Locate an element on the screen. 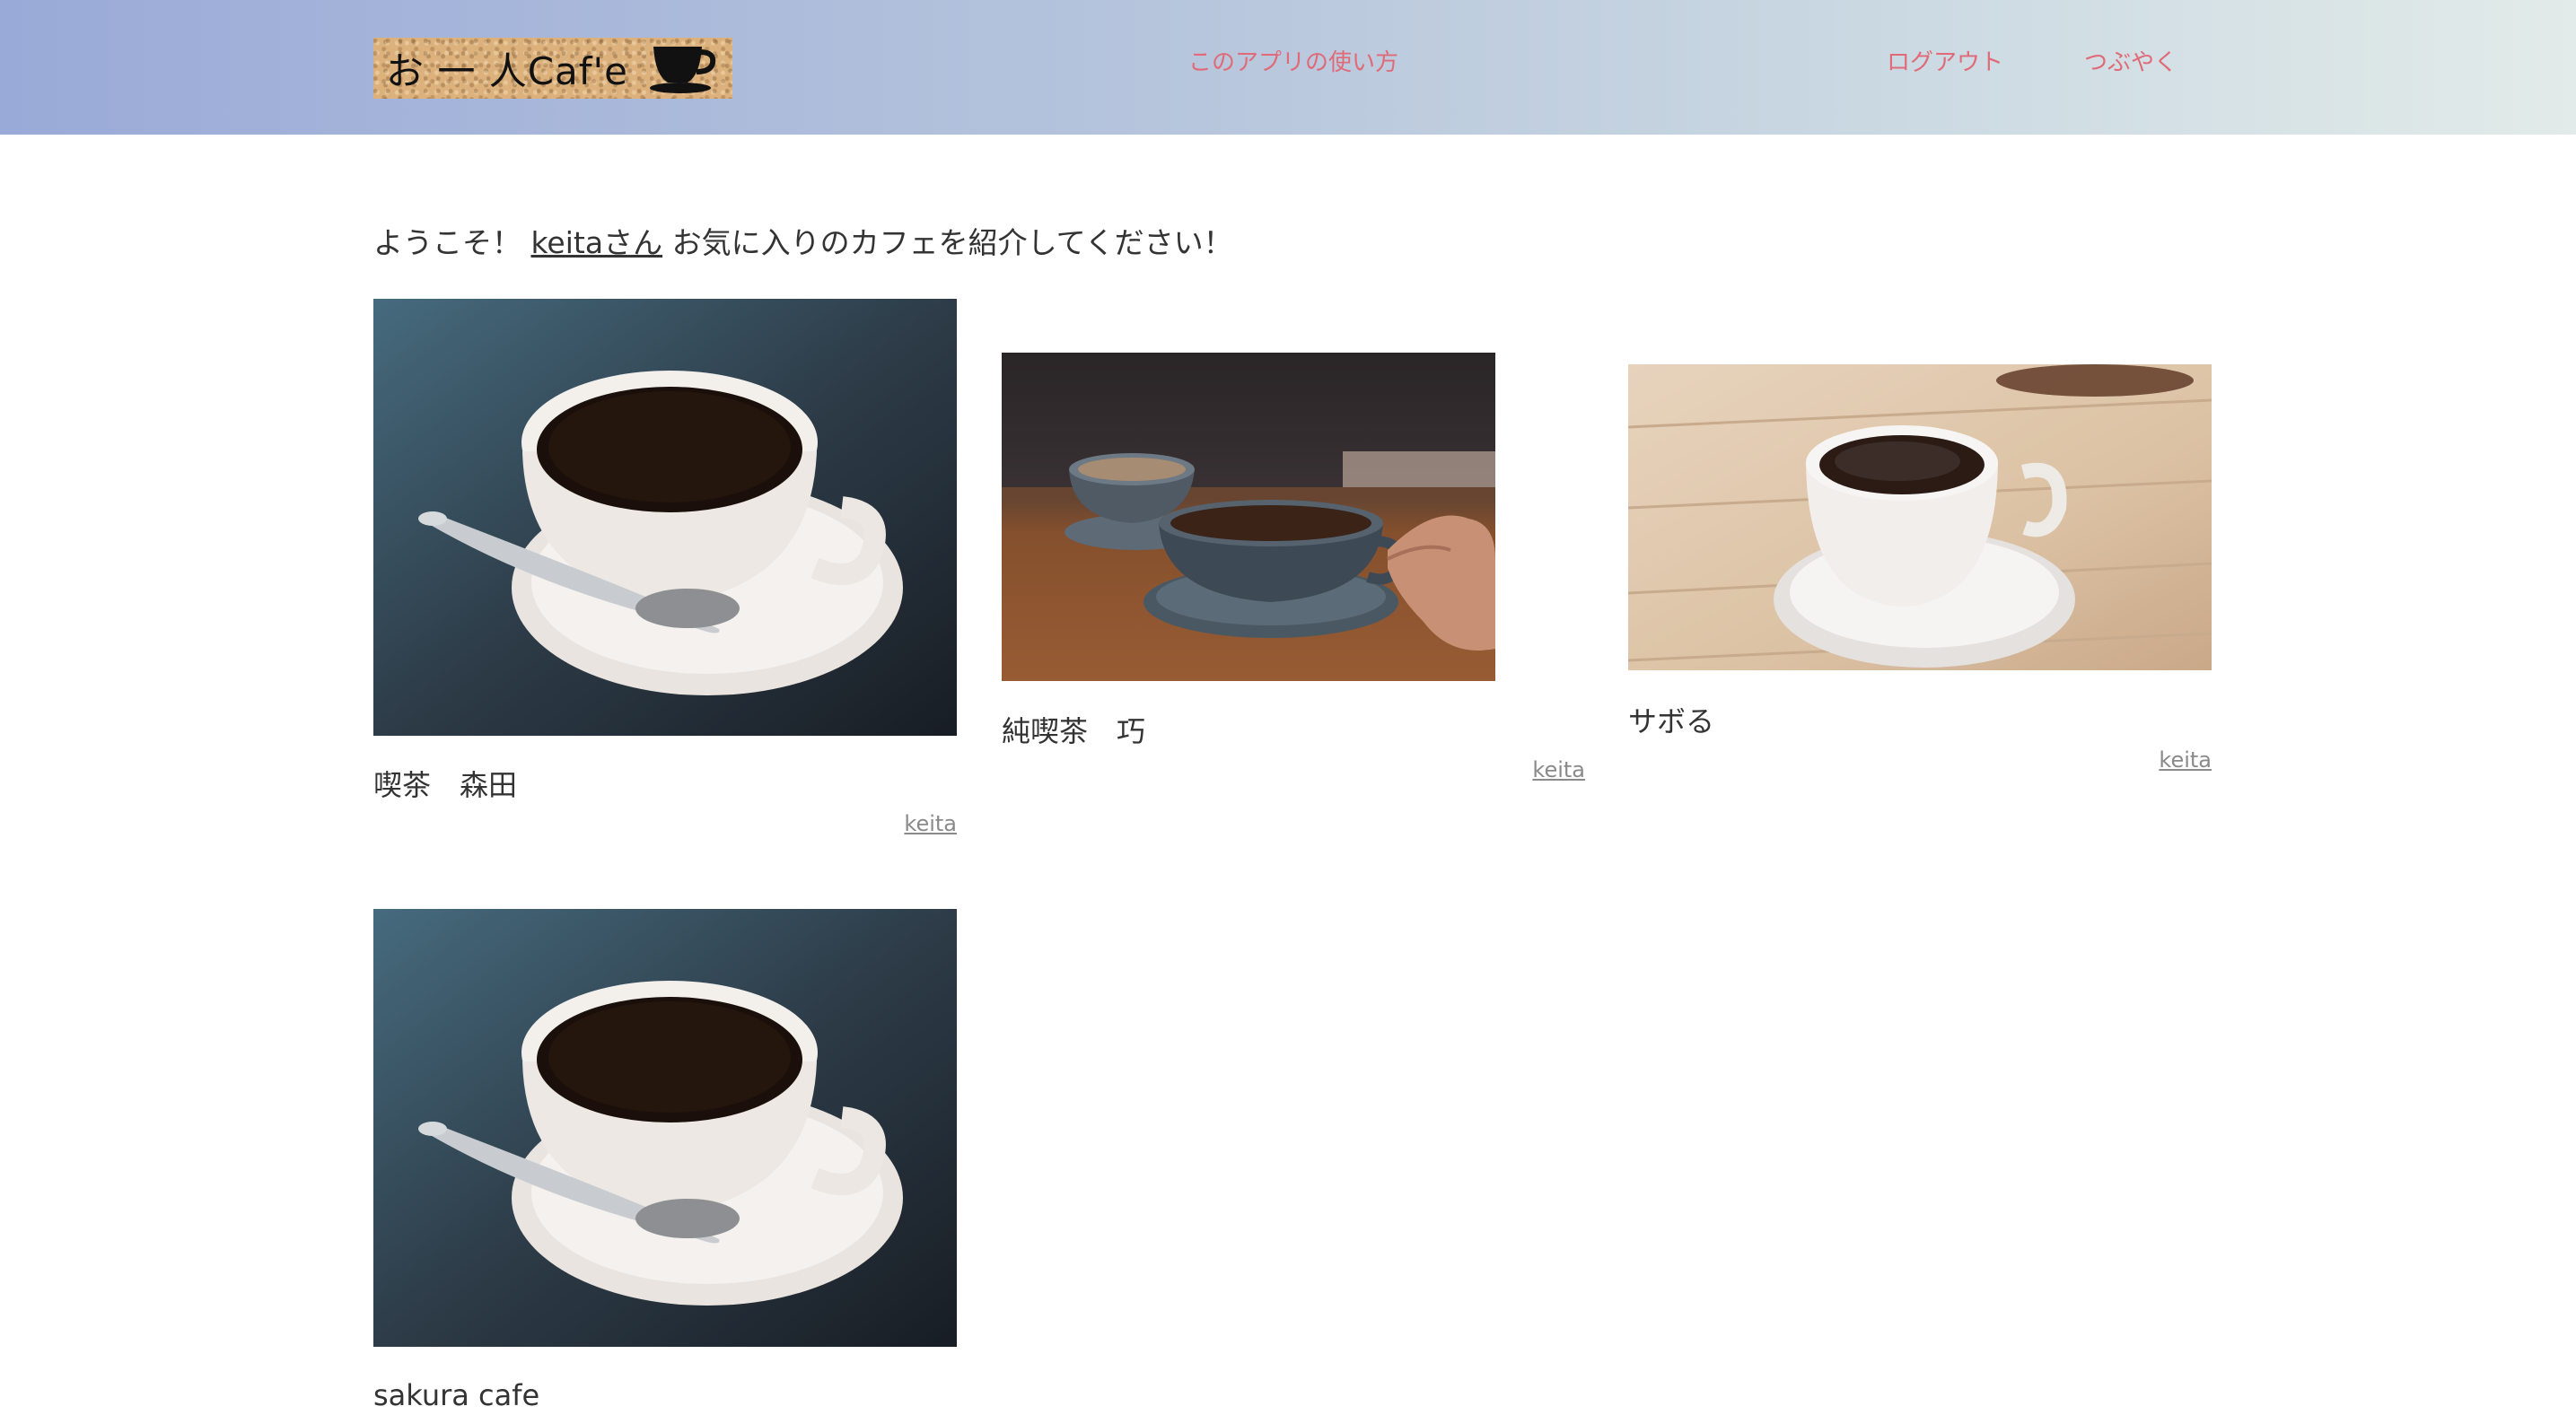 This screenshot has width=2576, height=1415. cafe-card: 喫茶 森田 keita is located at coordinates (665, 568).